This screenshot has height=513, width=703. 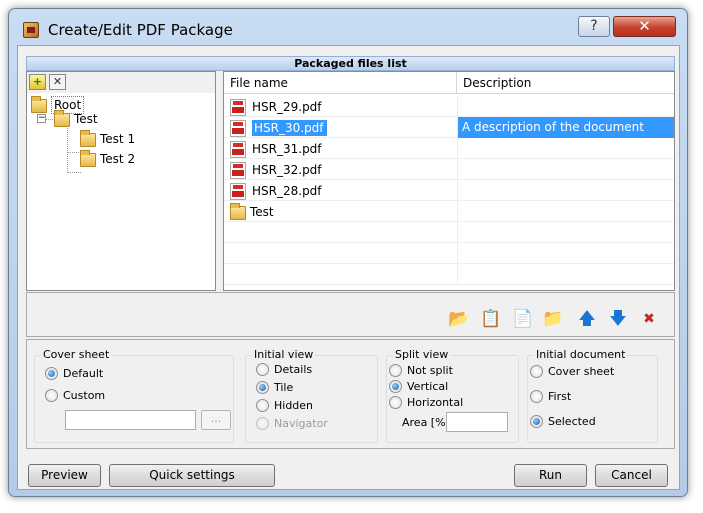 I want to click on delete-icon: ✖, so click(x=649, y=319).